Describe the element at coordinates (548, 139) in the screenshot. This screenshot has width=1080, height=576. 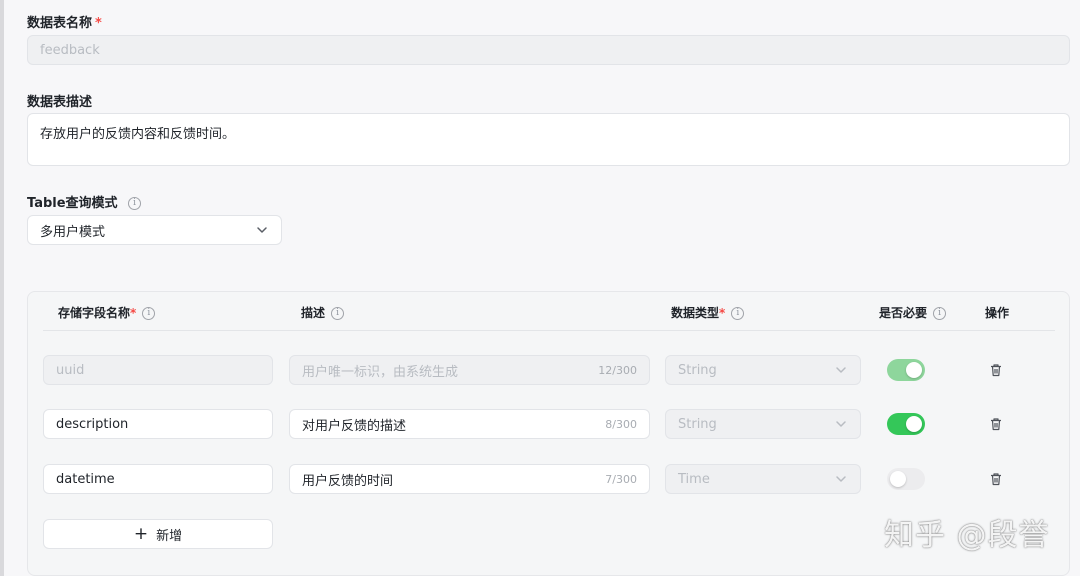
I see `table-desc-textarea: 存放用户的反馈内容和反馈时间。` at that location.